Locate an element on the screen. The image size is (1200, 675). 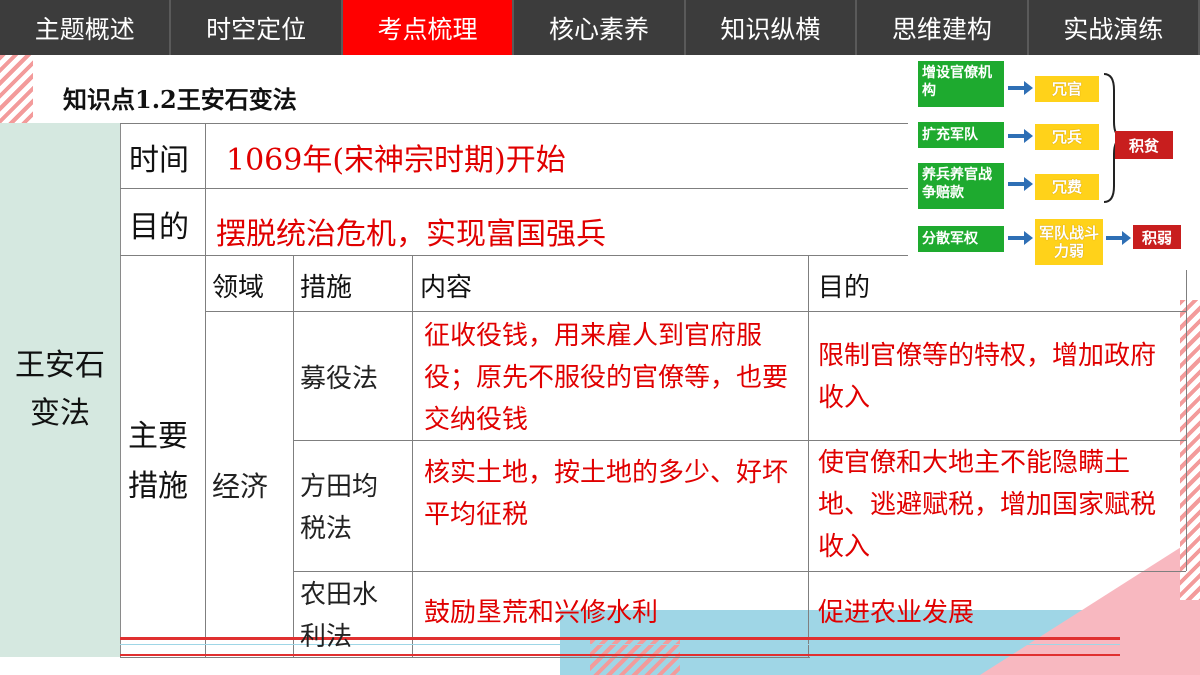
measure-cell: 方田均税法 is located at coordinates (339, 508).